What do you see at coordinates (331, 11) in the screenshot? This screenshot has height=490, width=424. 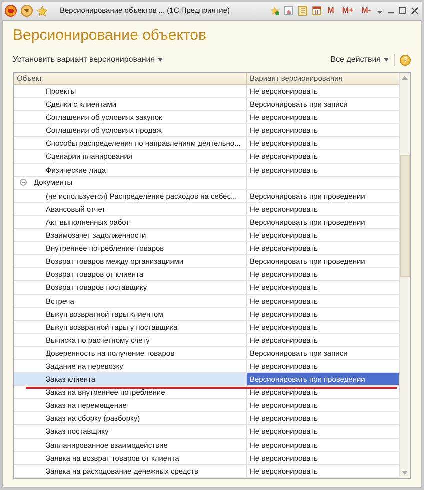 I see `memory-button: M` at bounding box center [331, 11].